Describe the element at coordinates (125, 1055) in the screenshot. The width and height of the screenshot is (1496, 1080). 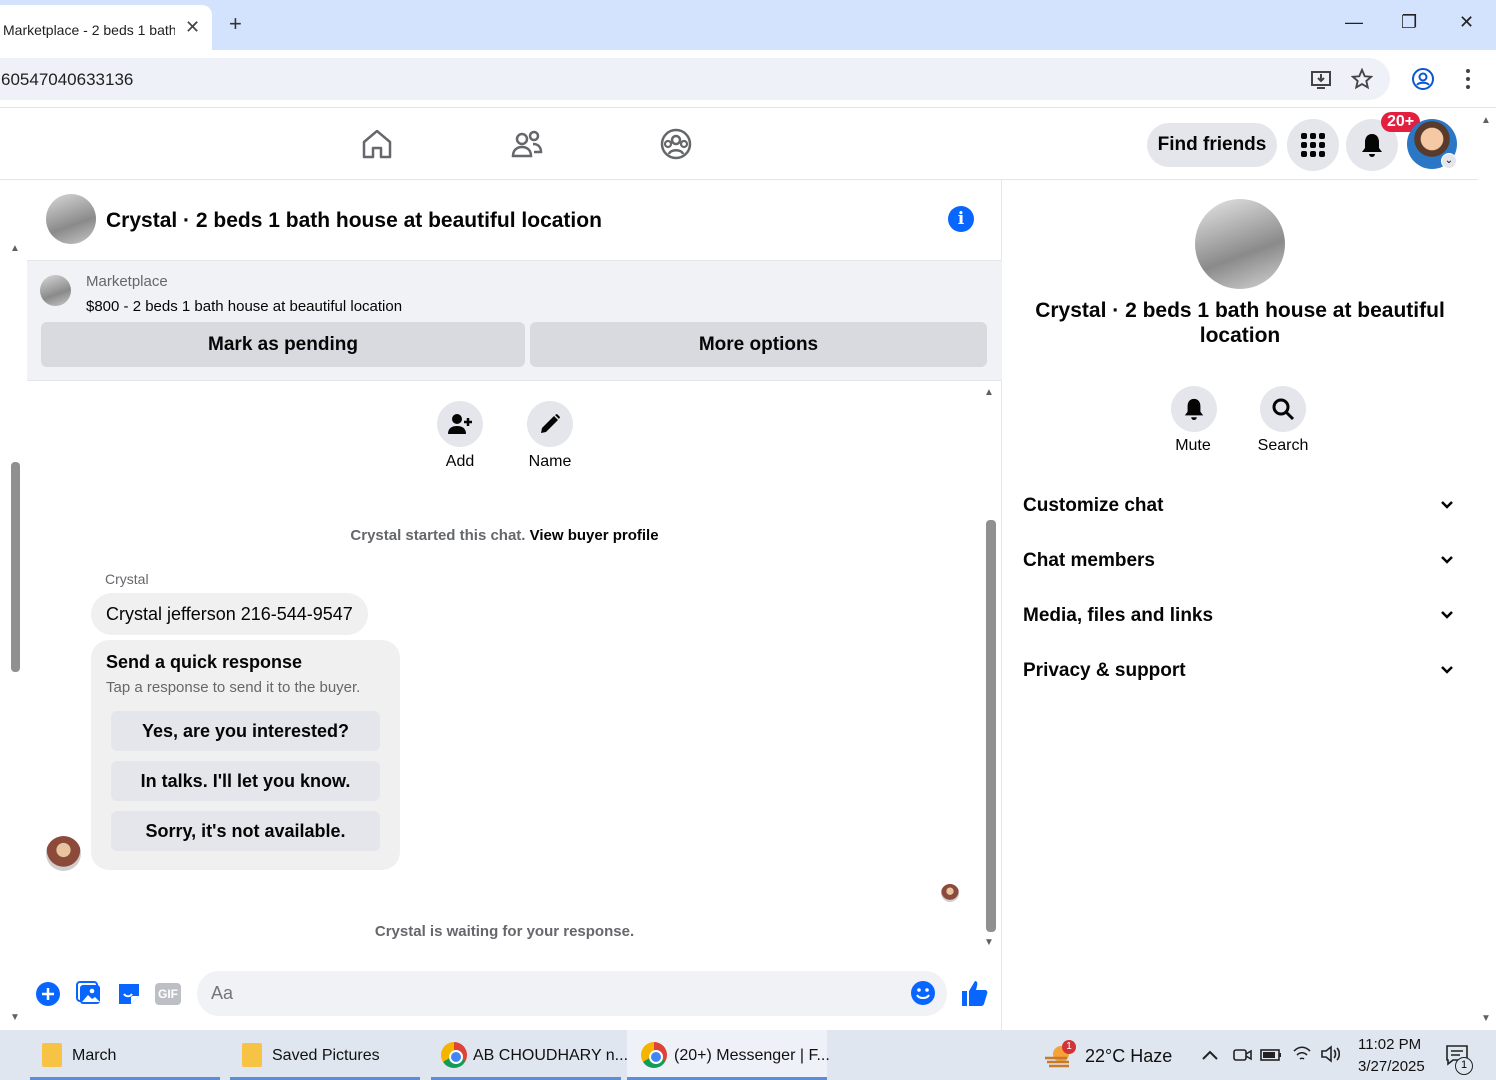
I see `taskbar-item-march: March` at that location.